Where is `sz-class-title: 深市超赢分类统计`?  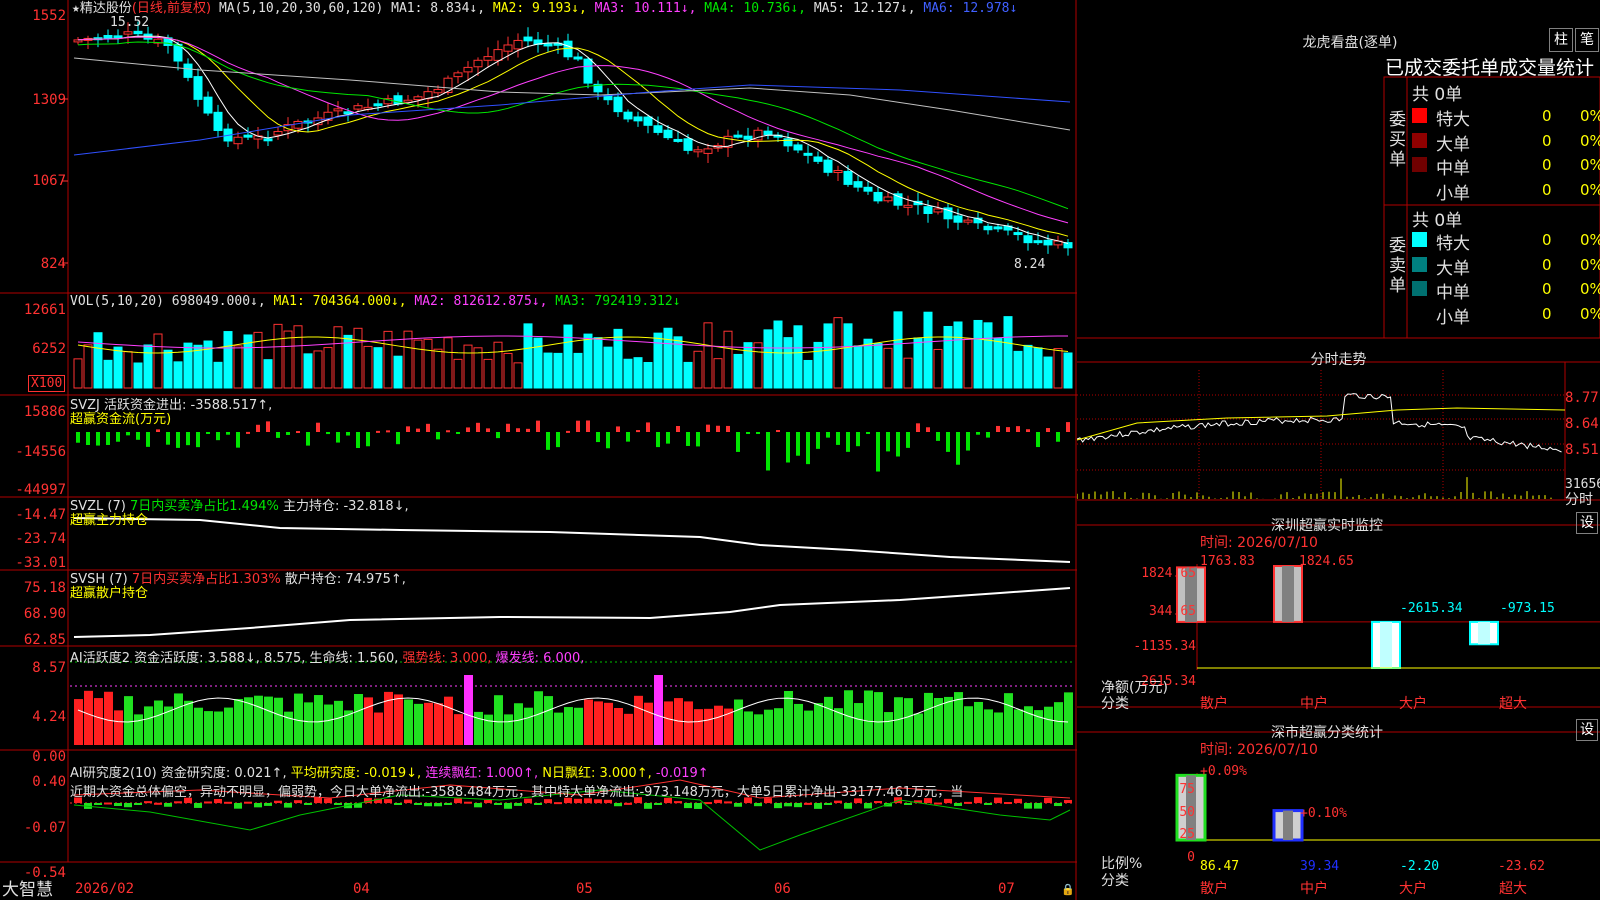 sz-class-title: 深市超赢分类统计 is located at coordinates (1327, 733).